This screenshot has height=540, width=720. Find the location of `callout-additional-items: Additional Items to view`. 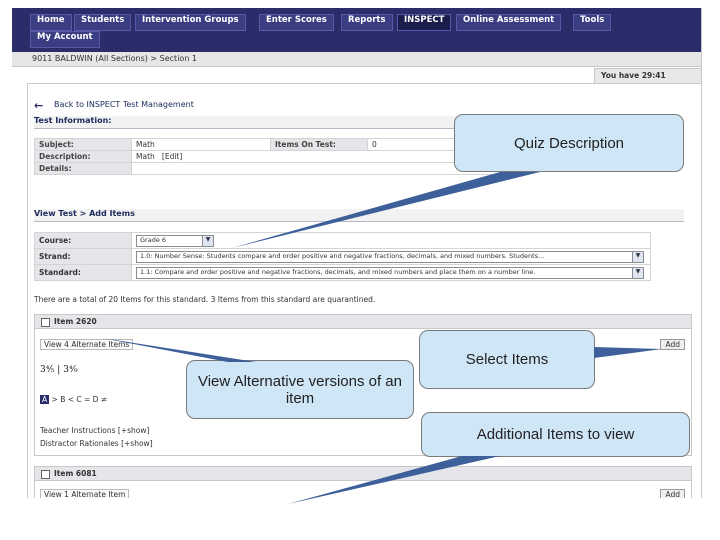

callout-additional-items: Additional Items to view is located at coordinates (555, 434).